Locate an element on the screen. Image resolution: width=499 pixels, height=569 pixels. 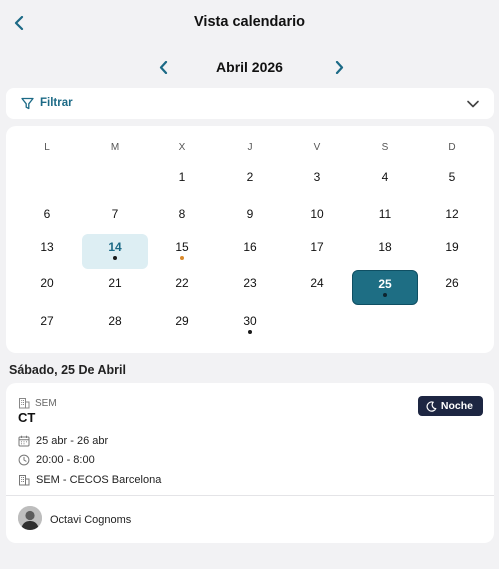
filter-dropdown: Filtrar is located at coordinates (250, 103).